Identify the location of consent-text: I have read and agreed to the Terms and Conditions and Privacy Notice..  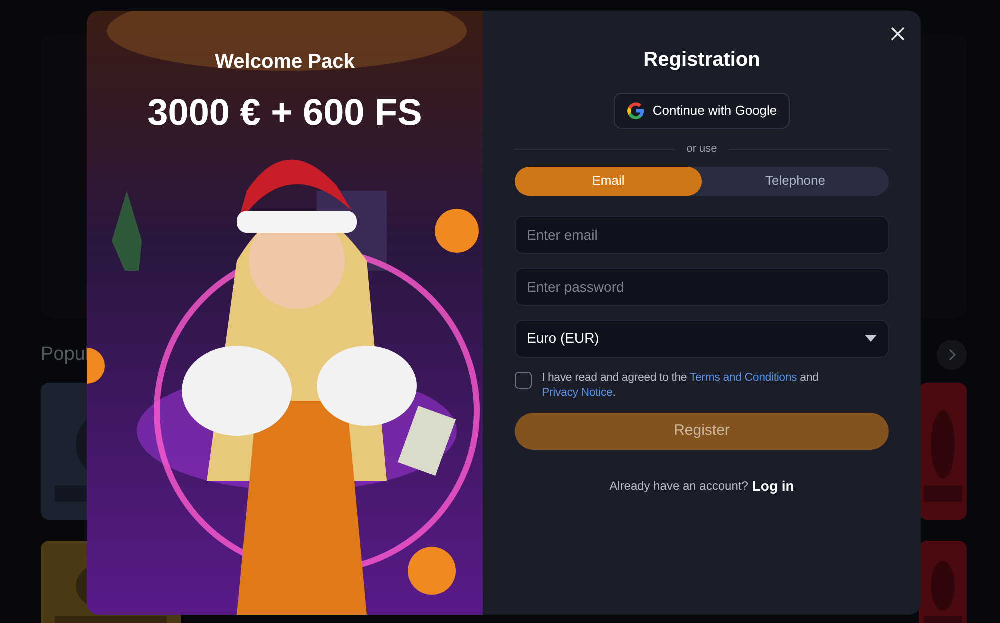
(681, 385).